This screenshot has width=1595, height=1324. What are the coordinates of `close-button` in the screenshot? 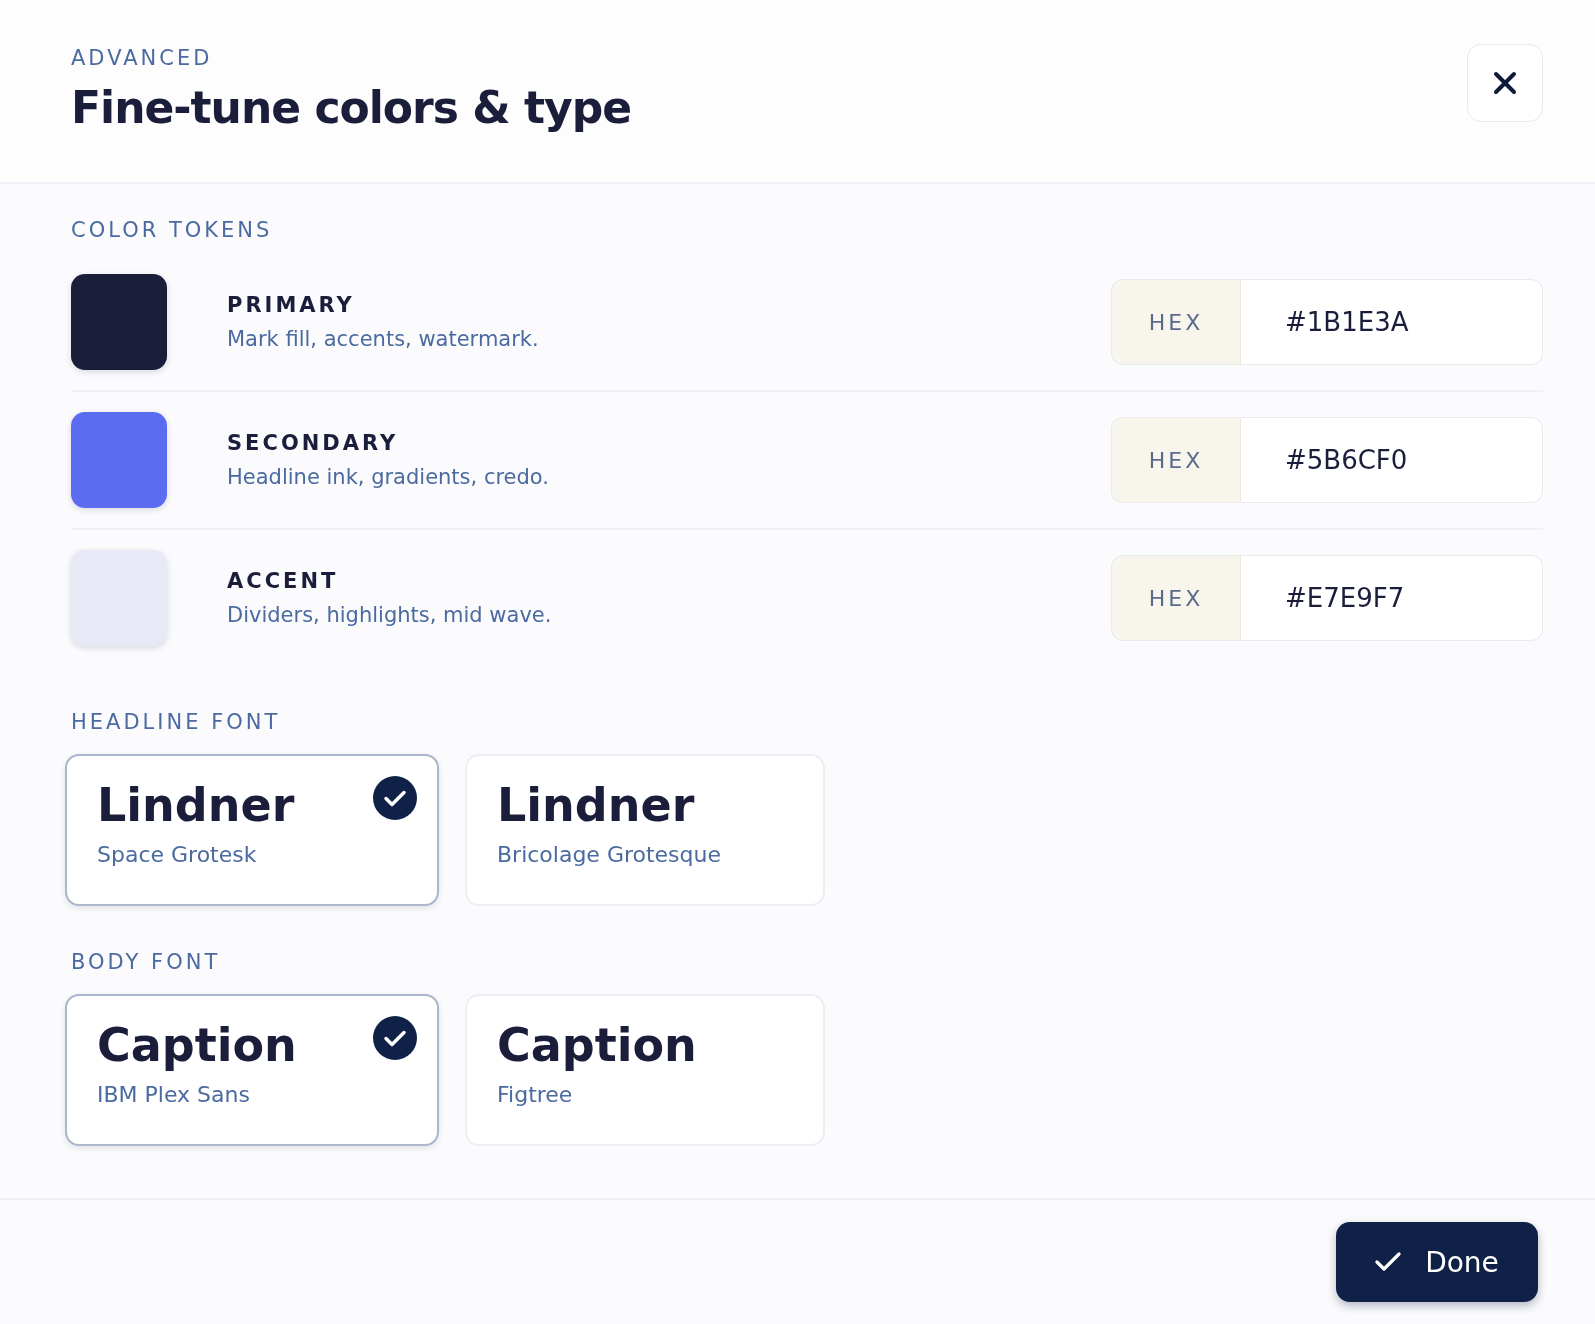 It's located at (1505, 83).